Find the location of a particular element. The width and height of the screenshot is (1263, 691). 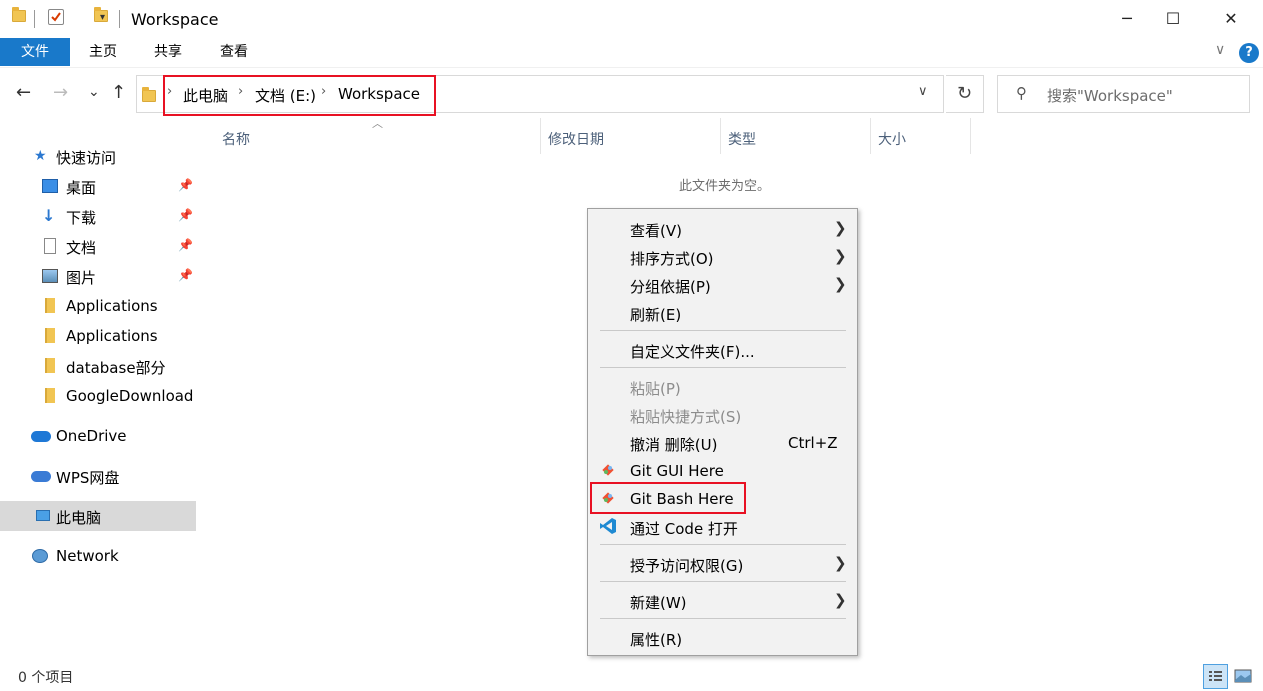

menu-item-shortcut: Ctrl+Z is located at coordinates (813, 443).